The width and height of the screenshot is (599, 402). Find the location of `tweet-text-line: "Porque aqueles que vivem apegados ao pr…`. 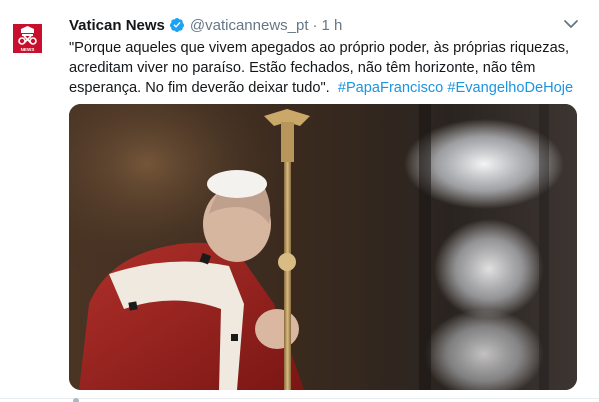

tweet-text-line: "Porque aqueles que vivem apegados ao pr… is located at coordinates (319, 48).